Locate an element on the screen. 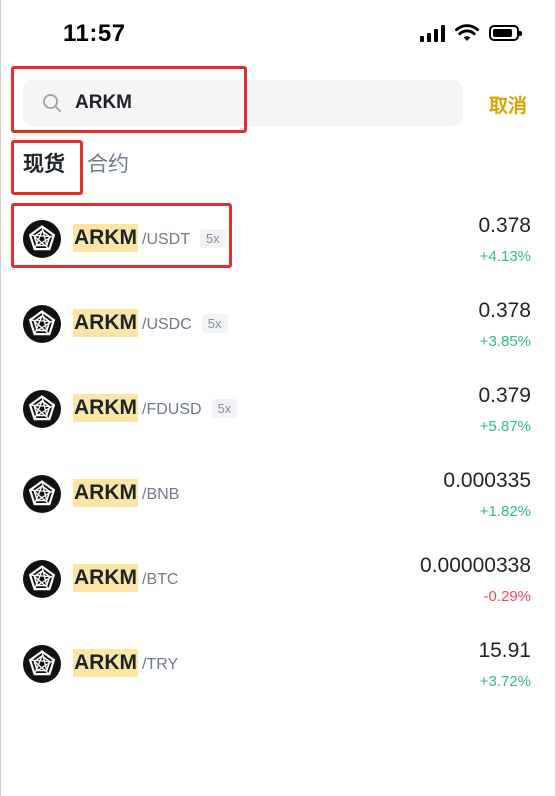  pair-name: ARKM /USDT 5x is located at coordinates (149, 238).